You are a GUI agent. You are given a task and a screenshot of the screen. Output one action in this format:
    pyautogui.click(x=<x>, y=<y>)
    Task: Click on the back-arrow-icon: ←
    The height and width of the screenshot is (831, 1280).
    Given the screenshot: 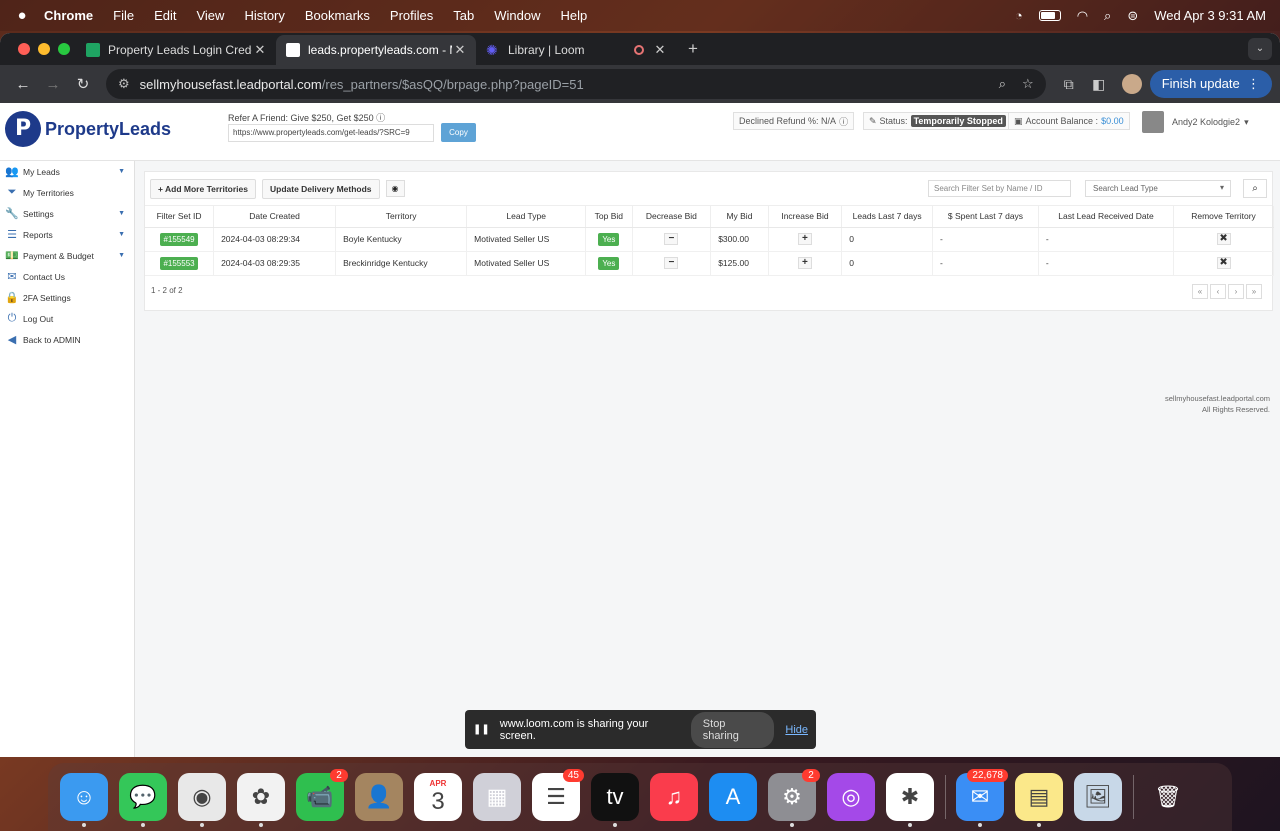 What is the action you would take?
    pyautogui.click(x=23, y=84)
    